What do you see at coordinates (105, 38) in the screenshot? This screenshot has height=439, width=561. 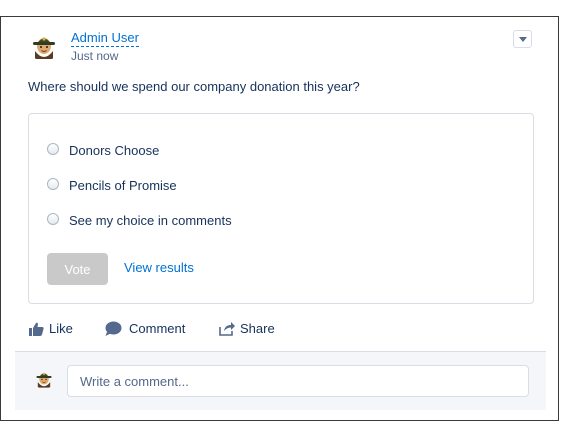 I see `author-name-link: Admin User` at bounding box center [105, 38].